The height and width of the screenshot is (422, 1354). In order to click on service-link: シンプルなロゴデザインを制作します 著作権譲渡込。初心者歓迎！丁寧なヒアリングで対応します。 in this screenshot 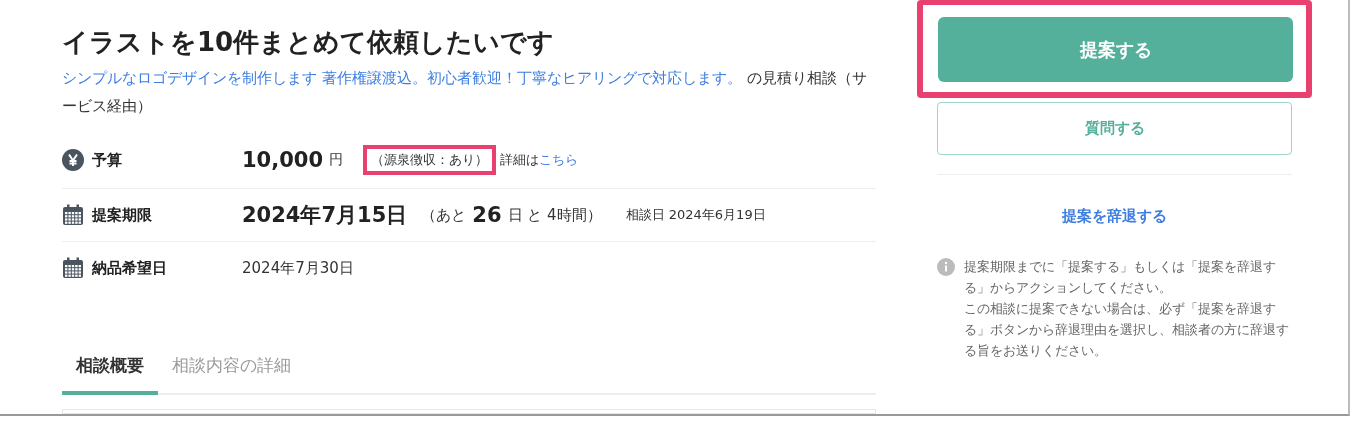, I will do `click(402, 78)`.